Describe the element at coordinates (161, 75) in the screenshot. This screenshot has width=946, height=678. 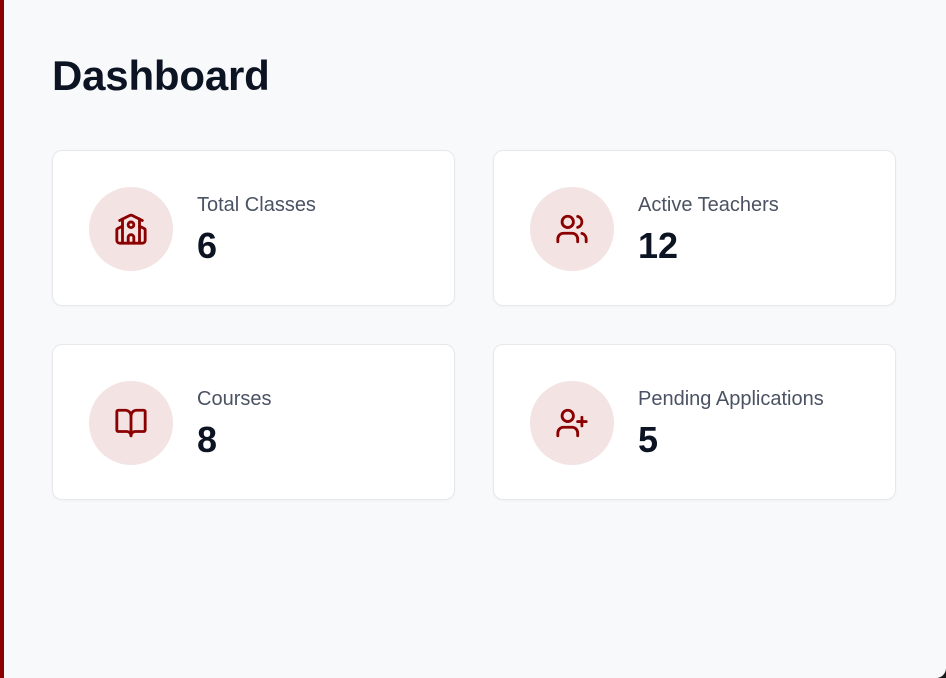
I see `page-title: Dashboard` at that location.